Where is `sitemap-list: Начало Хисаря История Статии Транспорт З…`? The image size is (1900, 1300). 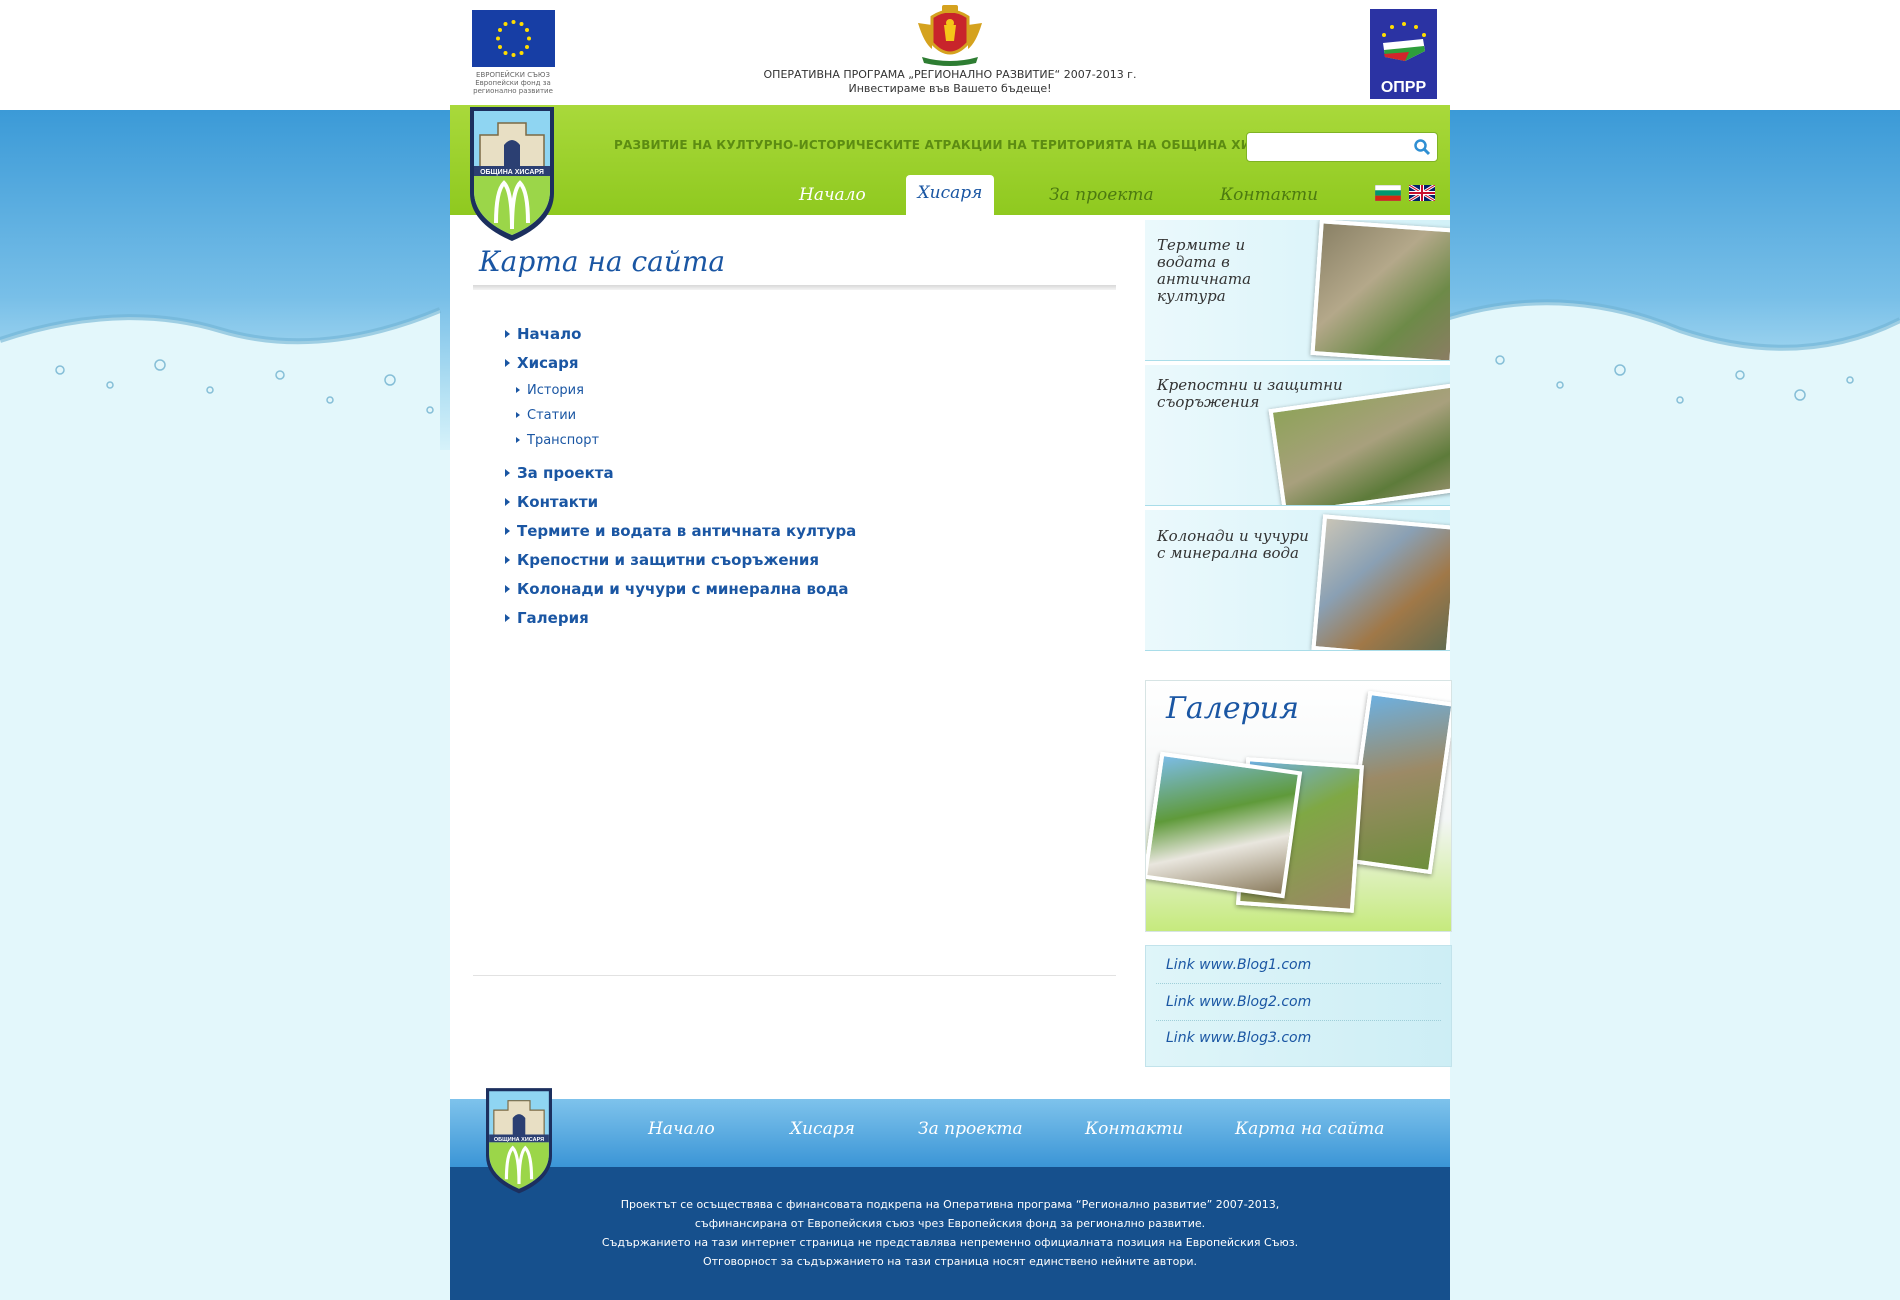 sitemap-list: Начало Хисаря История Статии Транспорт З… is located at coordinates (680, 481).